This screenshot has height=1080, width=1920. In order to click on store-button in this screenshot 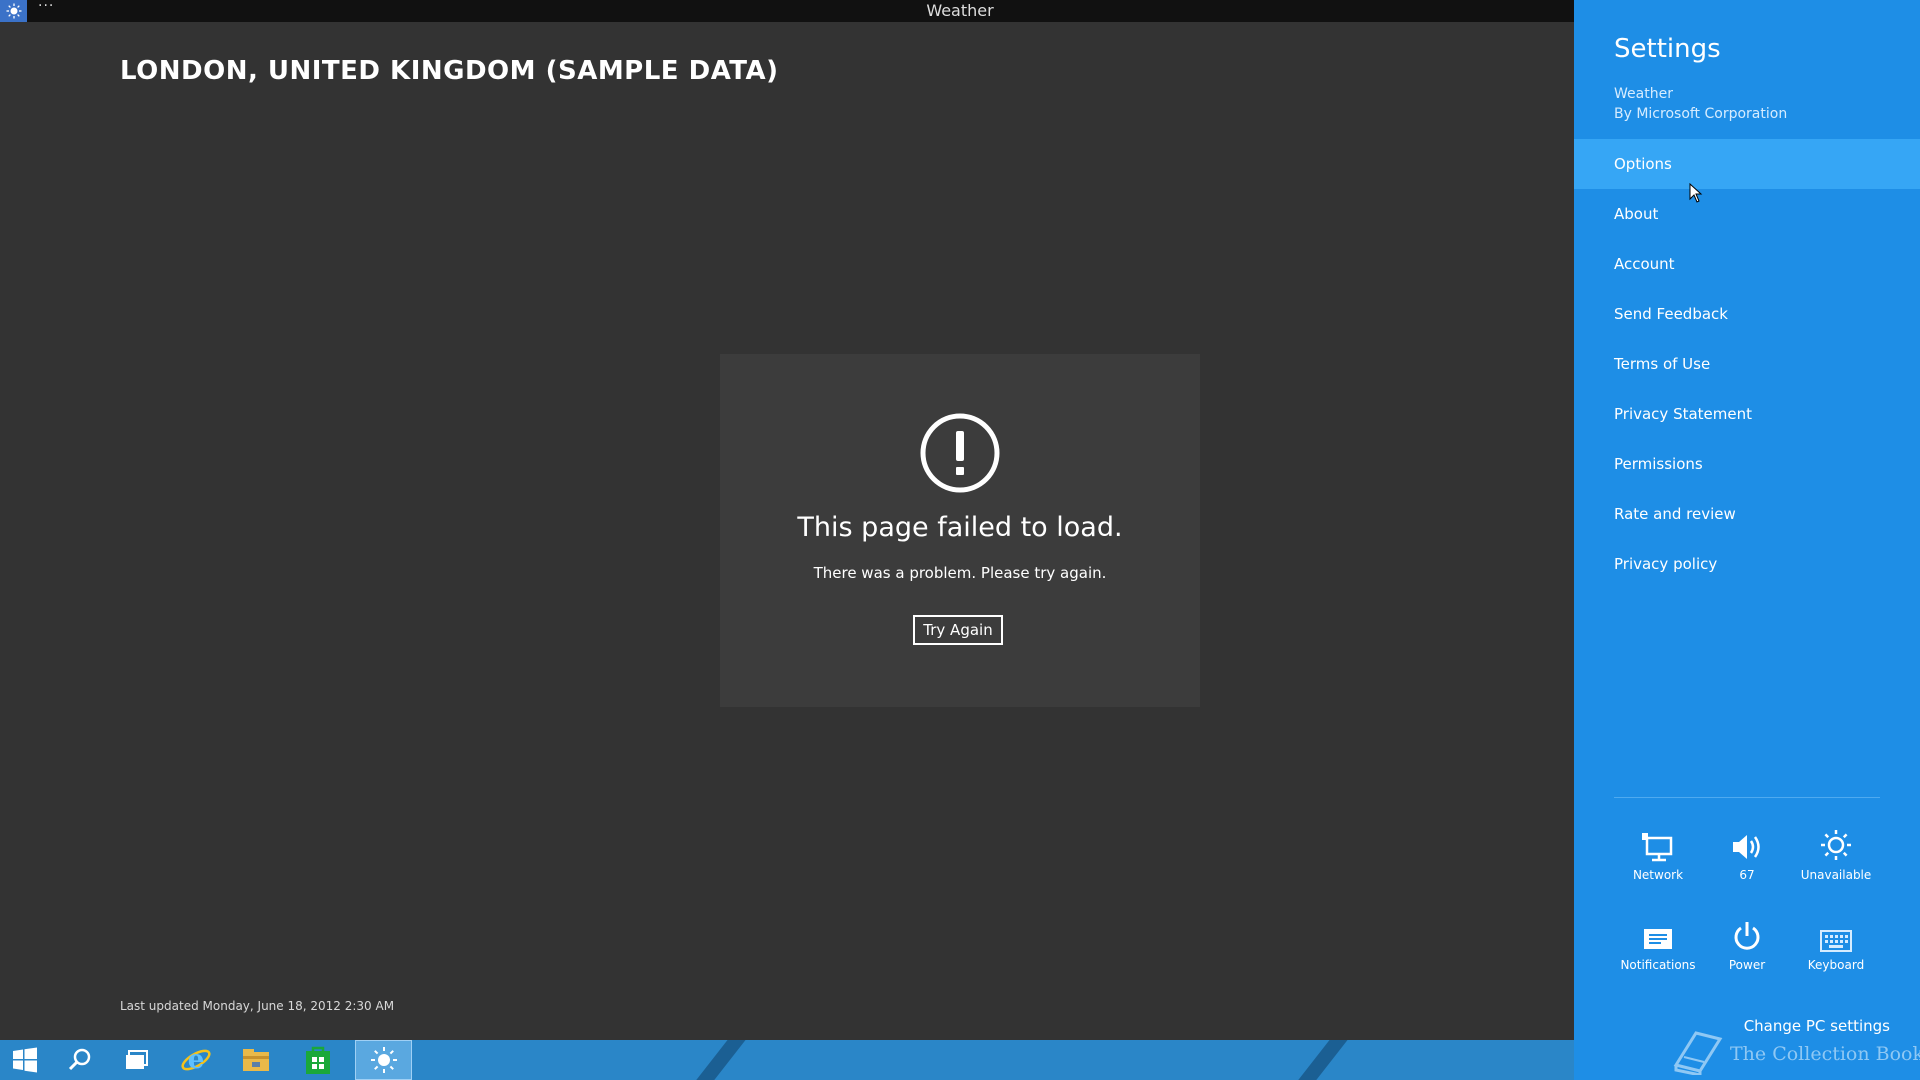, I will do `click(318, 1060)`.